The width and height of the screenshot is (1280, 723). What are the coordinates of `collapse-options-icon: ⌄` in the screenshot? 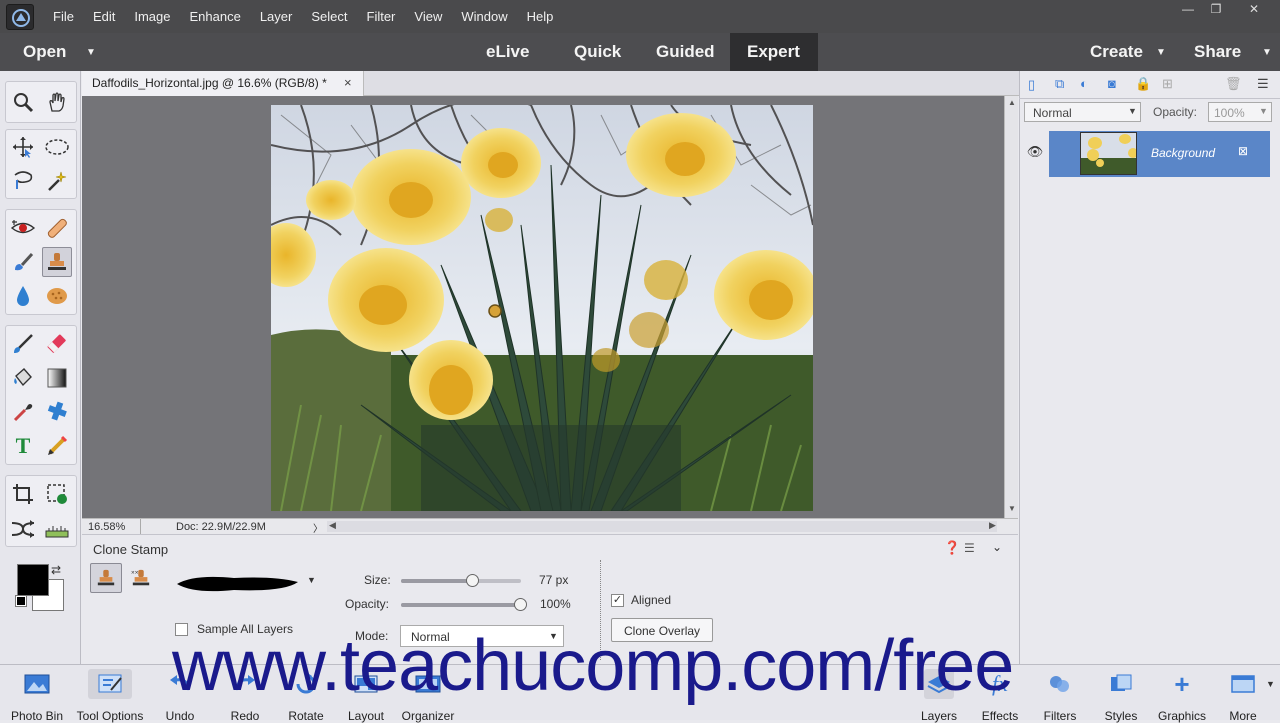 It's located at (997, 547).